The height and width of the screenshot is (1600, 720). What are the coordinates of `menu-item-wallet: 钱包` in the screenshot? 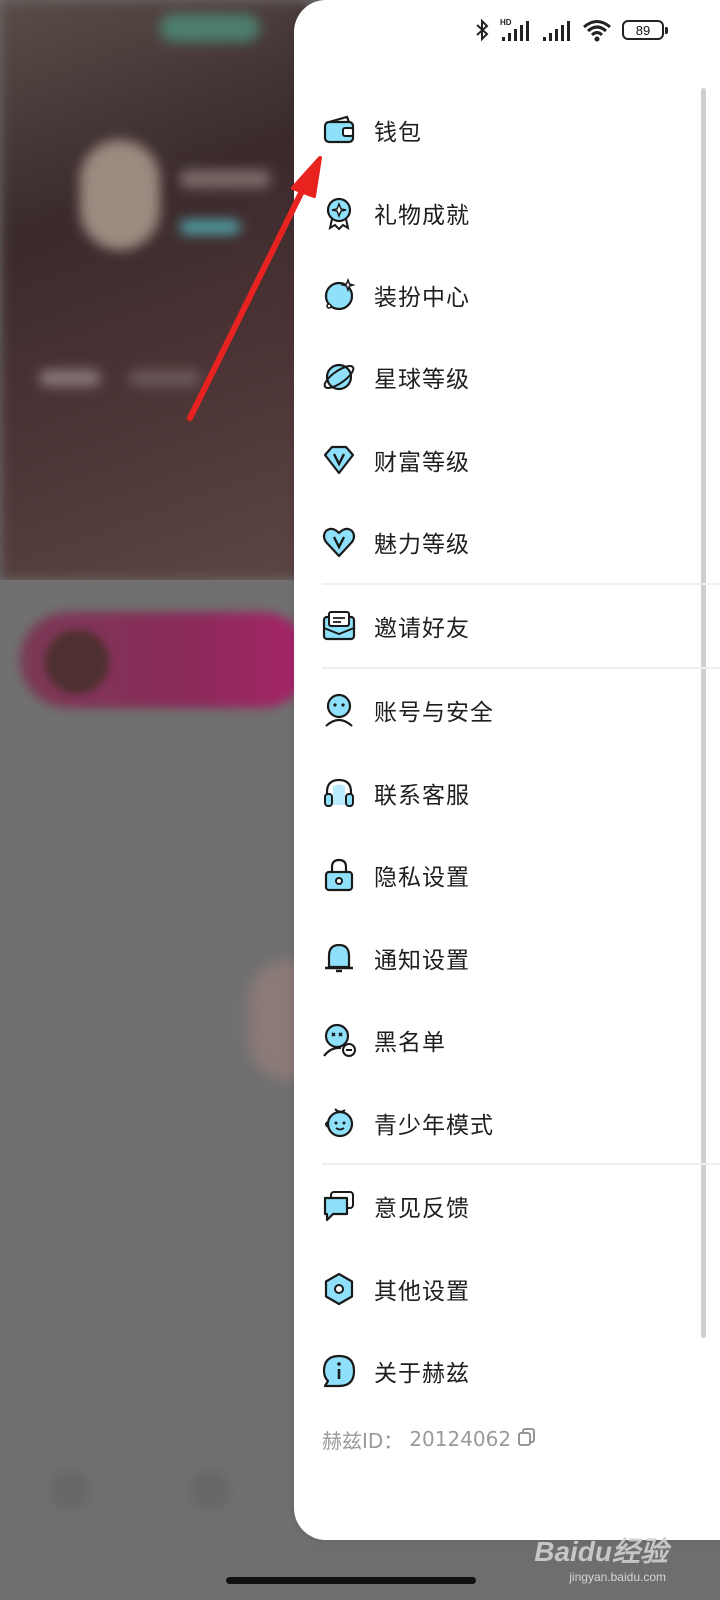 It's located at (500, 130).